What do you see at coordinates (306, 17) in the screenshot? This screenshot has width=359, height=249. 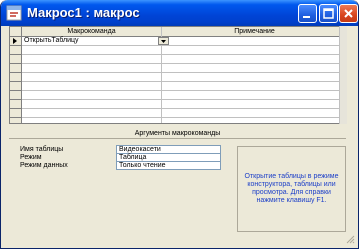 I see `minimize-icon` at bounding box center [306, 17].